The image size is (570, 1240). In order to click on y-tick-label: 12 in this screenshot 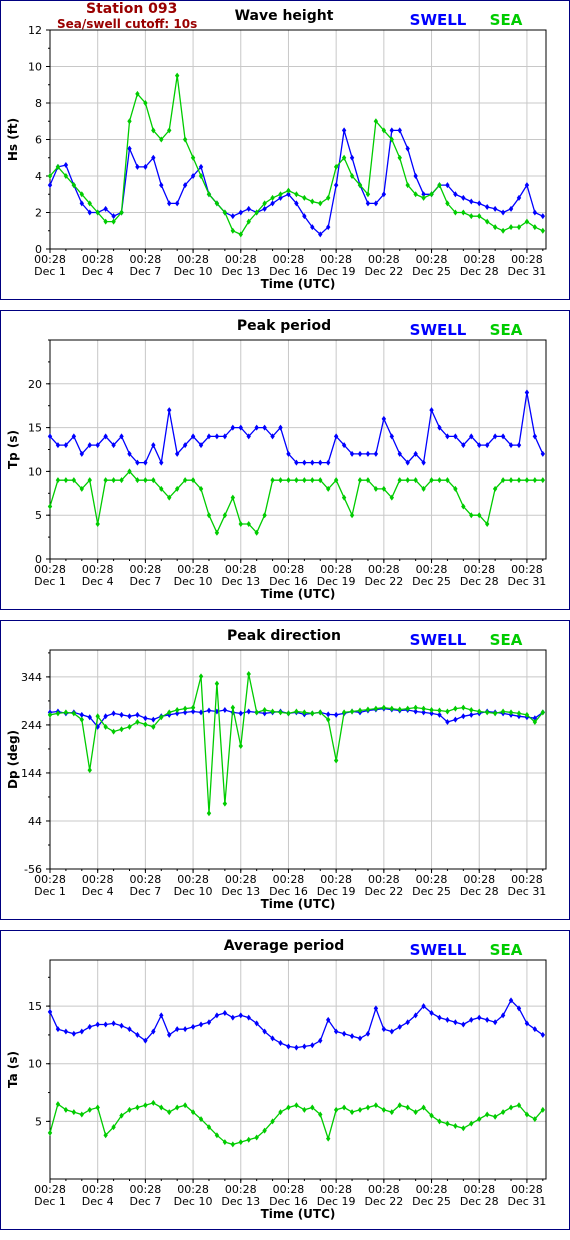, I will do `click(35, 30)`.